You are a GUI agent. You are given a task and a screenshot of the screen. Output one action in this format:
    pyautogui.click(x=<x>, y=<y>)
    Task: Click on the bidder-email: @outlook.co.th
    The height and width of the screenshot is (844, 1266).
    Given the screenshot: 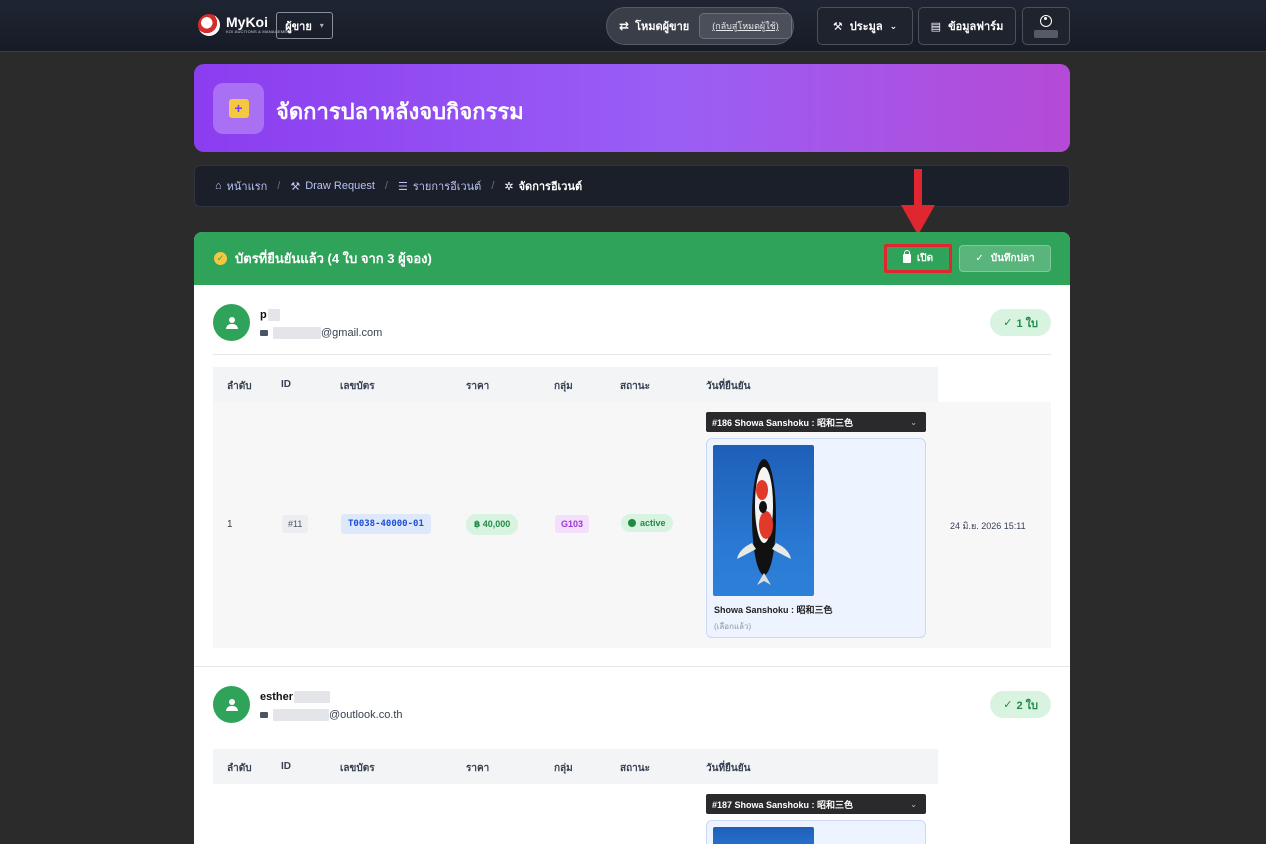 What is the action you would take?
    pyautogui.click(x=331, y=715)
    